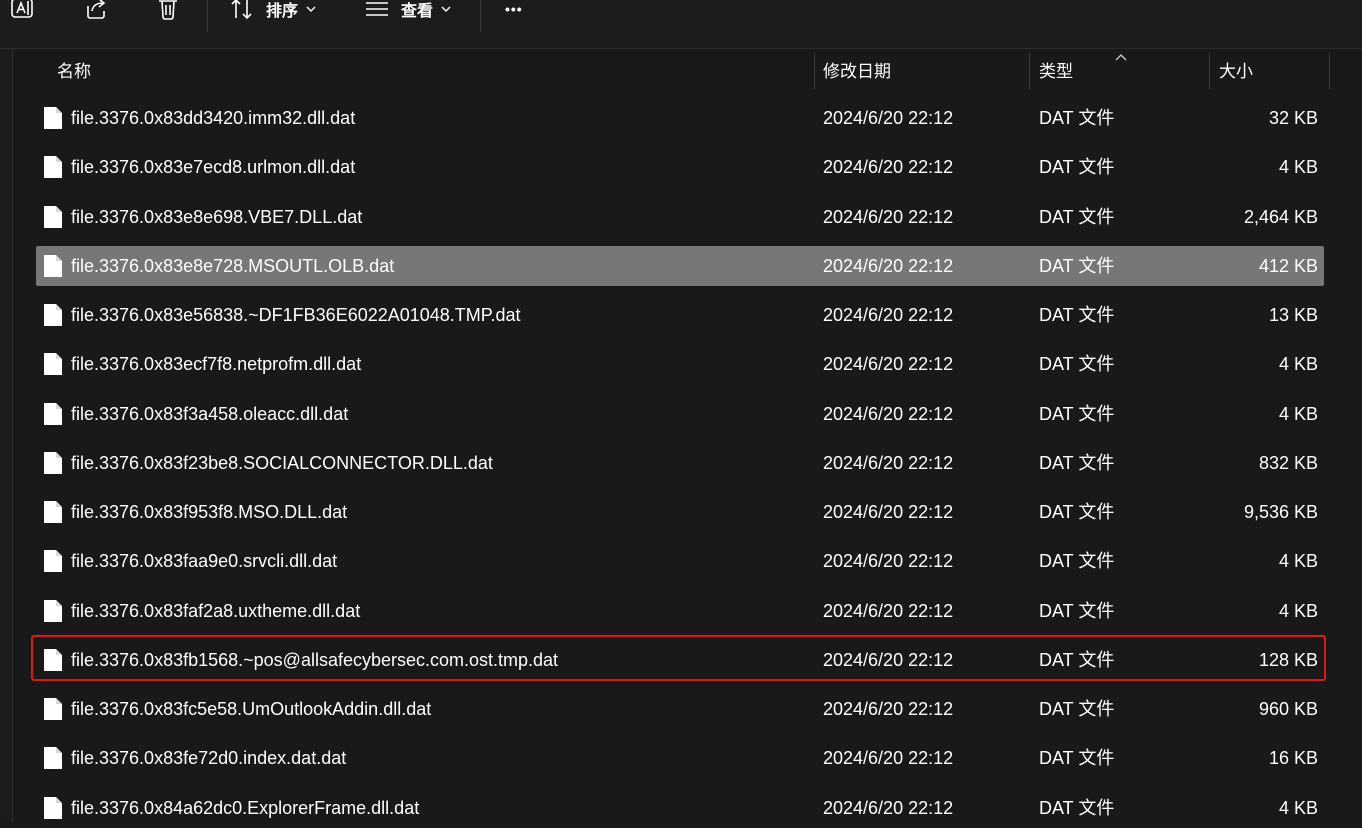 Image resolution: width=1362 pixels, height=828 pixels. Describe the element at coordinates (210, 414) in the screenshot. I see `file-name: file.3376.0x83f3a458.oleacc.dll.dat` at that location.